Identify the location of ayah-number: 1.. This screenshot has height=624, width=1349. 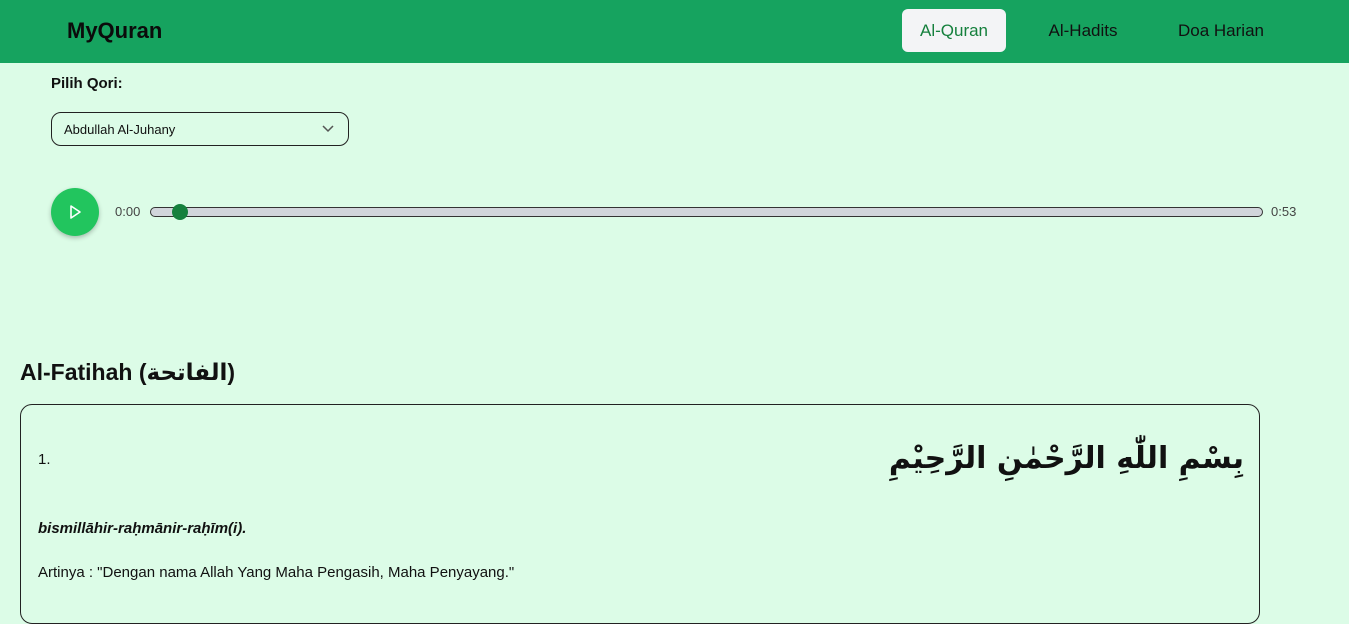
(44, 459).